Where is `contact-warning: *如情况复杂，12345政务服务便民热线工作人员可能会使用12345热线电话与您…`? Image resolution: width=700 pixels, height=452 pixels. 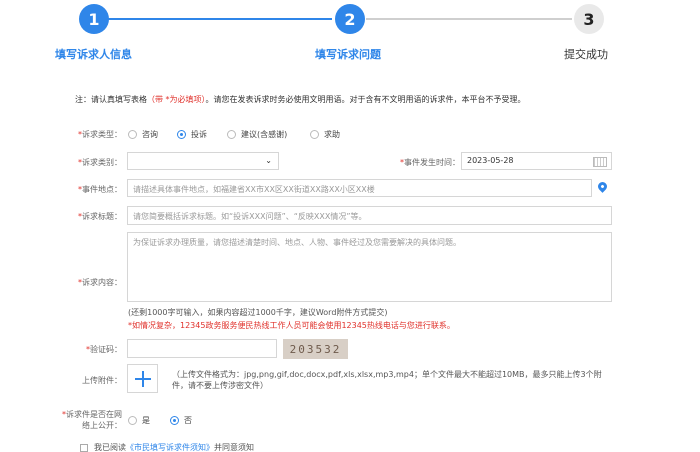
contact-warning: *如情况复杂，12345政务服务便民热线工作人员可能会使用12345热线电话与您… is located at coordinates (291, 325).